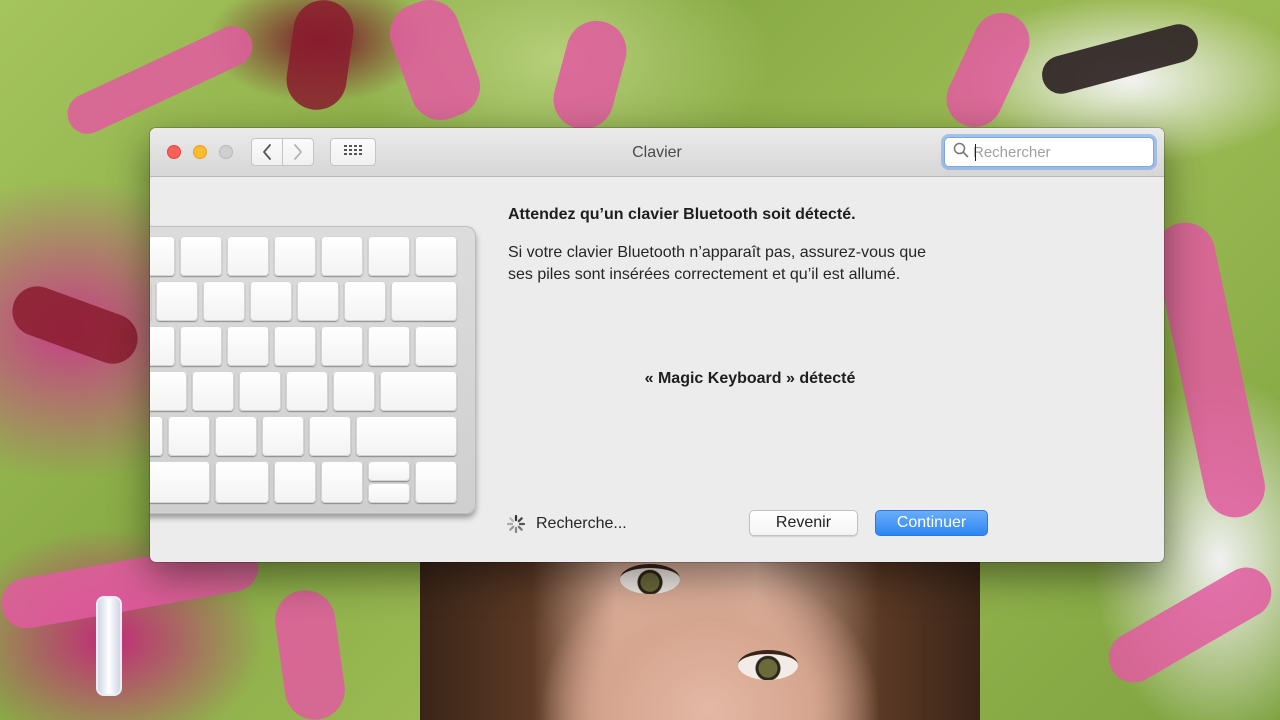 This screenshot has width=1280, height=720. I want to click on search-icon, so click(957, 152).